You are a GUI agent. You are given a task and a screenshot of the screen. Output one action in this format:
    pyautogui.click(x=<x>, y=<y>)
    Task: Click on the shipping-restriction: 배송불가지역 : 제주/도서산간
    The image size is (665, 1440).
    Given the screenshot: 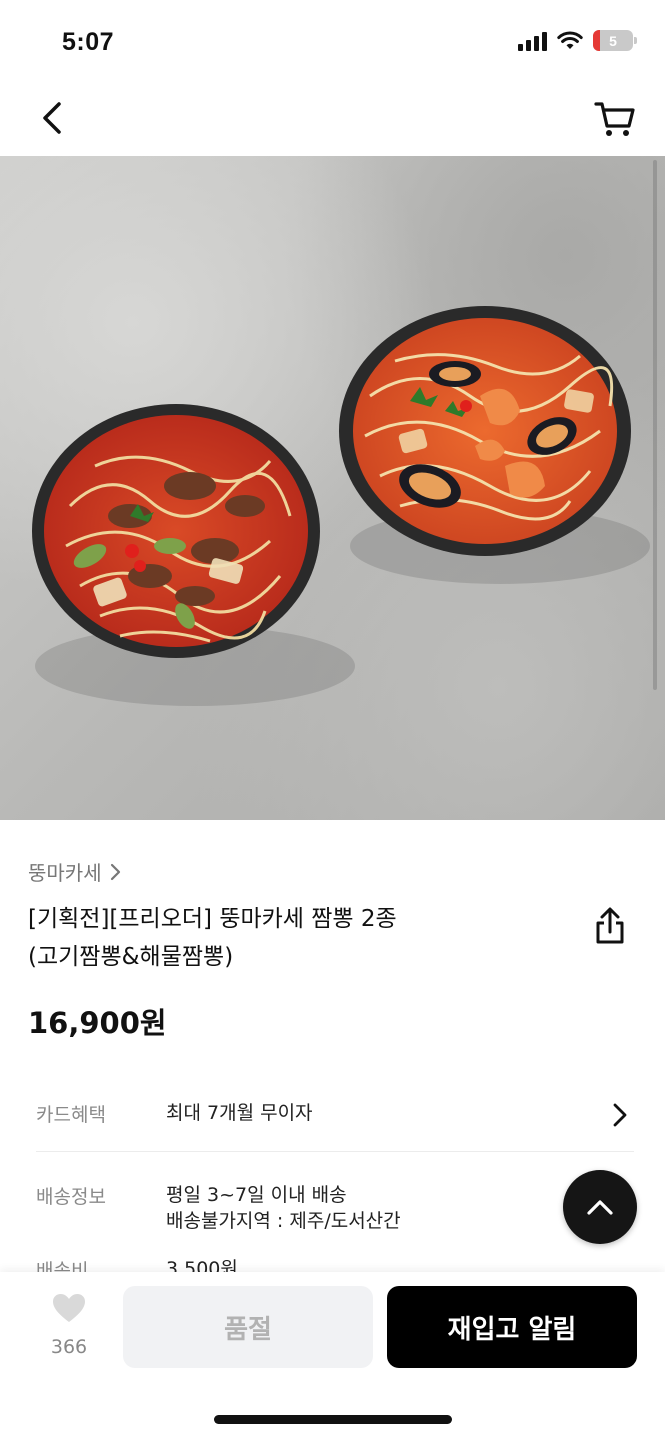 What is the action you would take?
    pyautogui.click(x=283, y=1221)
    